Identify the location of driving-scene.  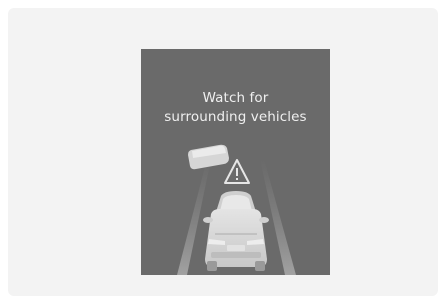
(236, 209).